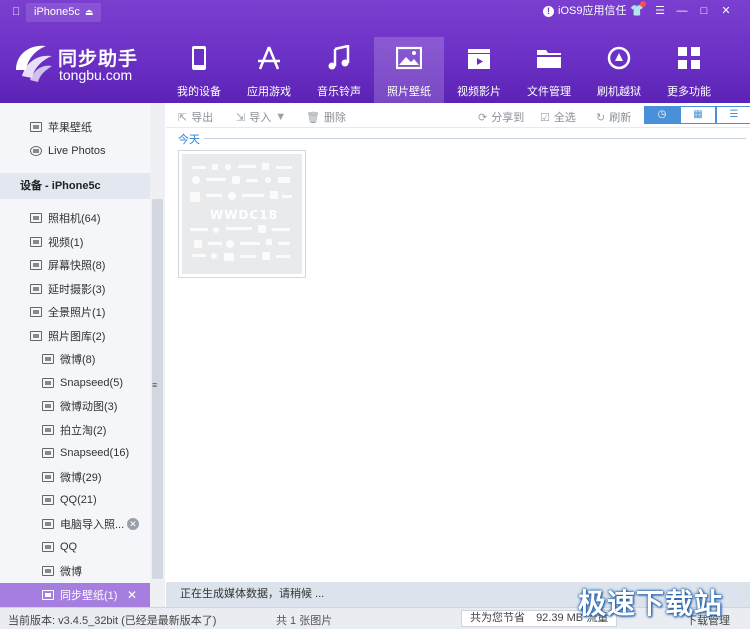 This screenshot has width=750, height=629. I want to click on refresh-button: ↻ 刷新, so click(613, 117).